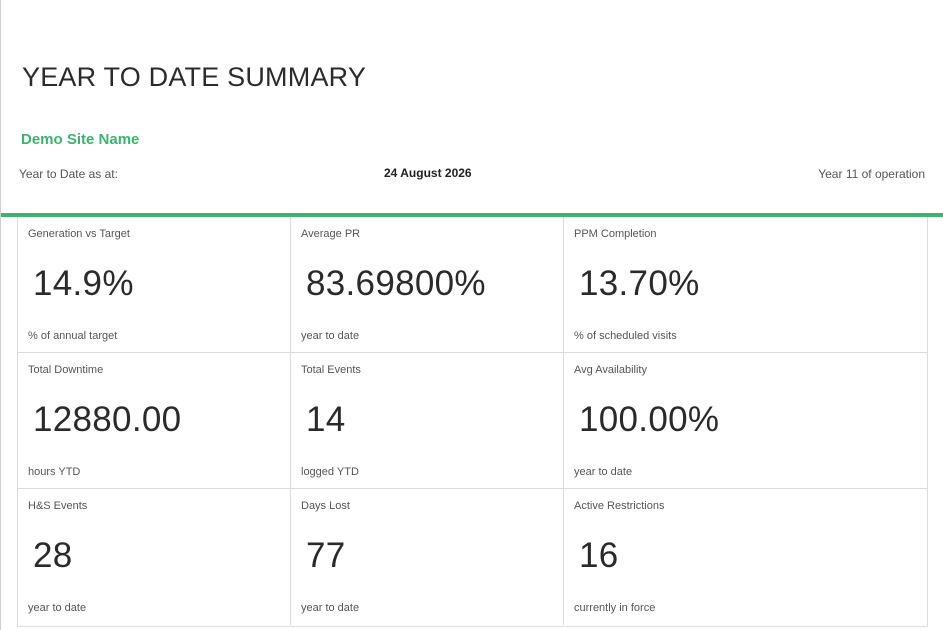  What do you see at coordinates (326, 555) in the screenshot?
I see `kpi-value: 77` at bounding box center [326, 555].